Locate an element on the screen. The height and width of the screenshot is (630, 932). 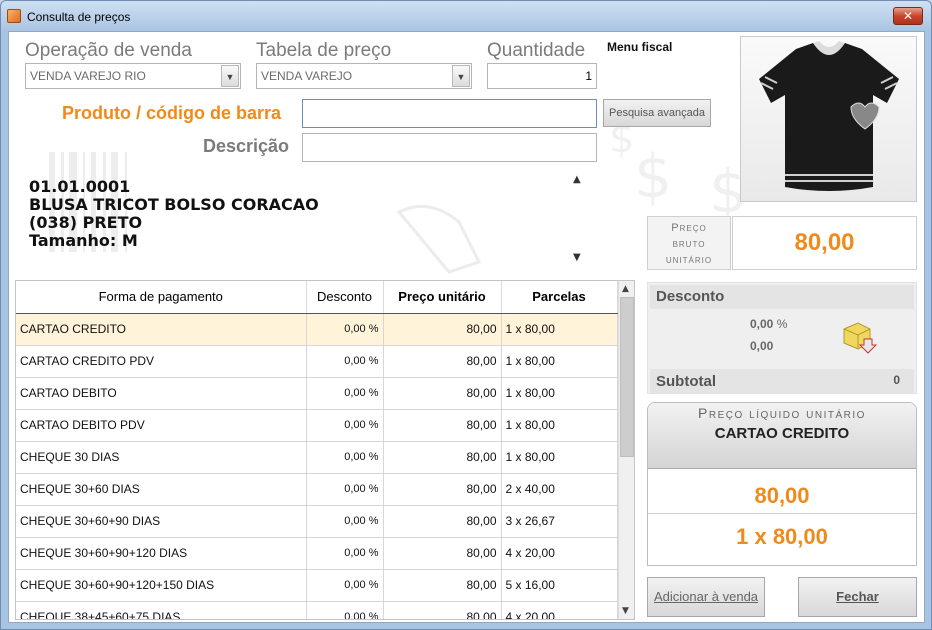
adicionar-venda-button: Adicionar à venda is located at coordinates (706, 597).